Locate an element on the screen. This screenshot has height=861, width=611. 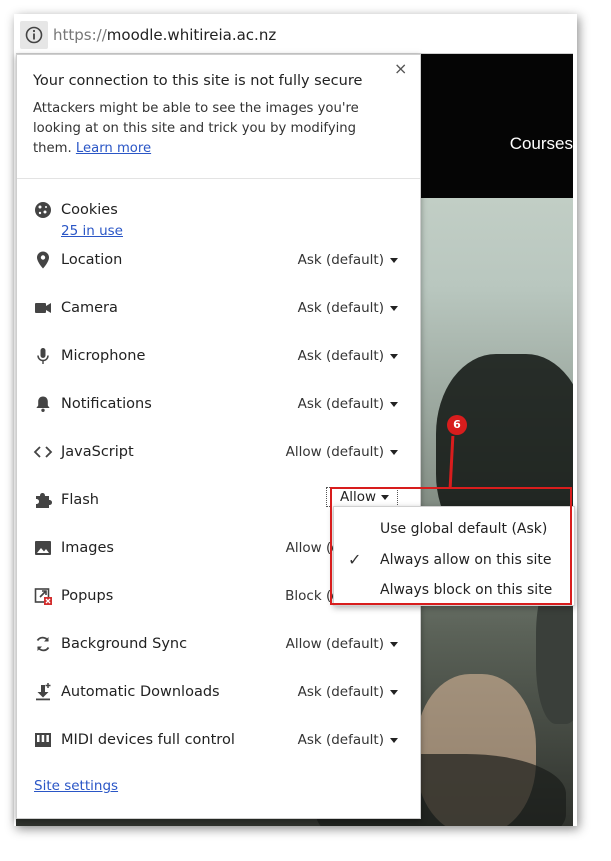
permission-row-notifications: Notifications Ask (default) is located at coordinates (218, 404).